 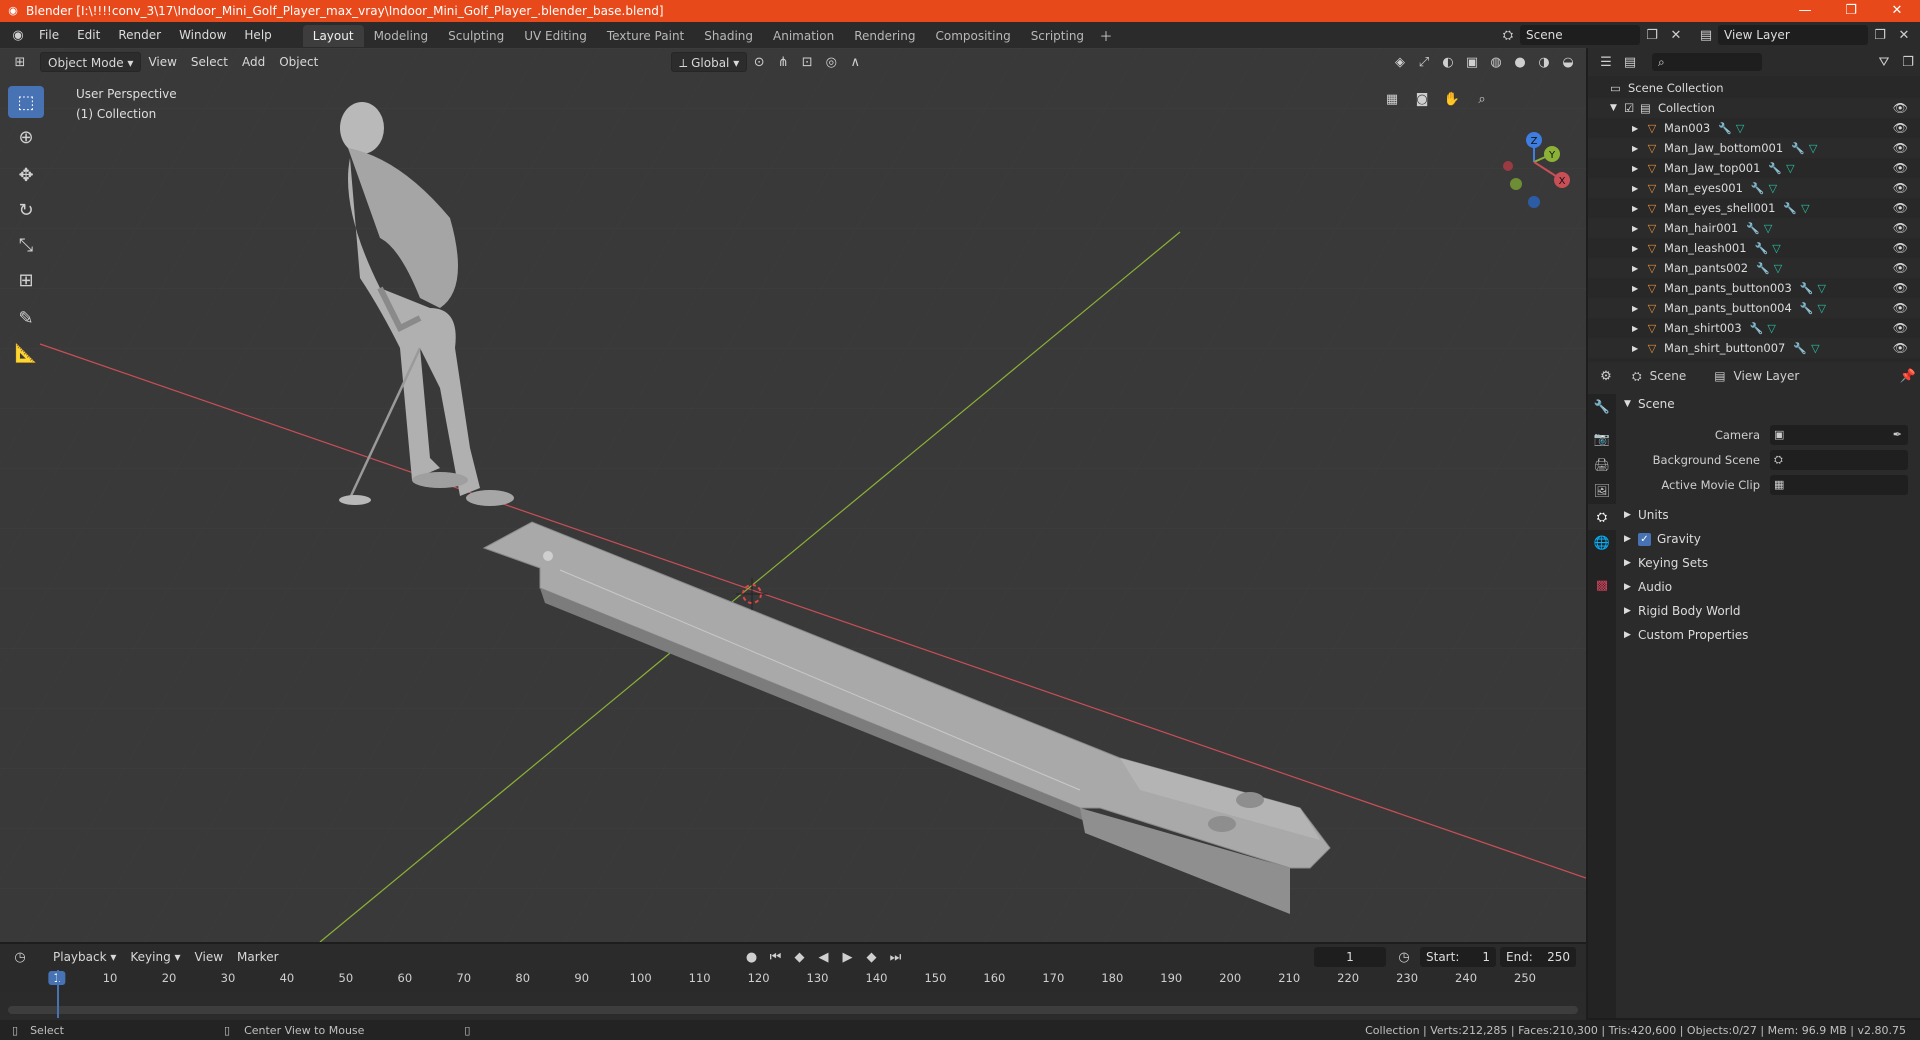 What do you see at coordinates (803, 36) in the screenshot?
I see `tab-animation: Animation` at bounding box center [803, 36].